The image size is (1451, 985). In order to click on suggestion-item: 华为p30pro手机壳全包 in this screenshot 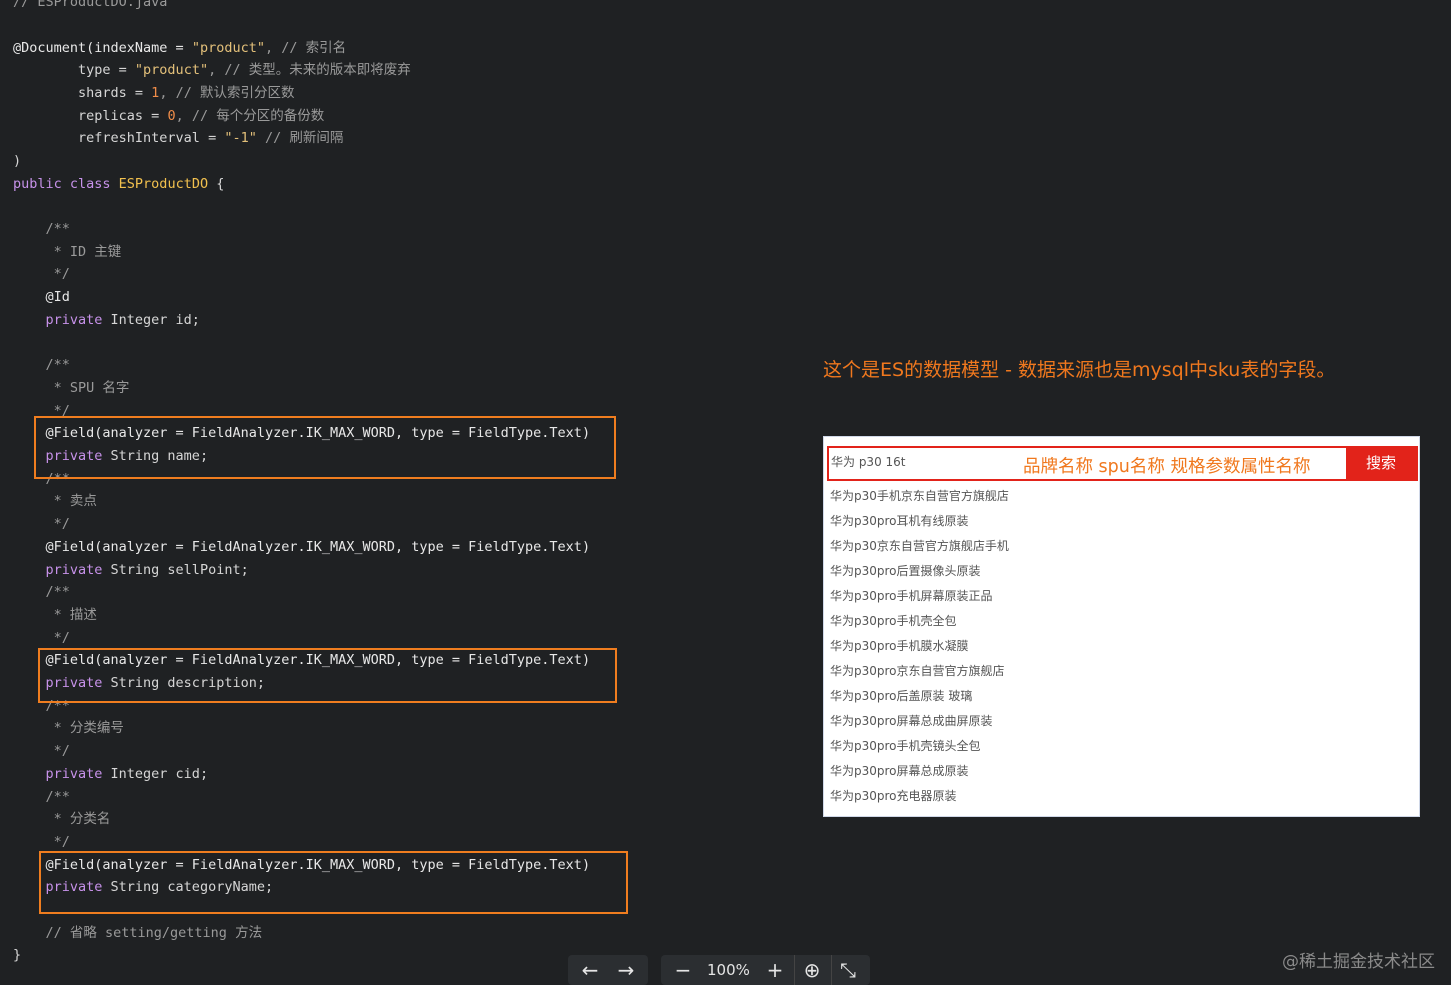, I will do `click(893, 620)`.